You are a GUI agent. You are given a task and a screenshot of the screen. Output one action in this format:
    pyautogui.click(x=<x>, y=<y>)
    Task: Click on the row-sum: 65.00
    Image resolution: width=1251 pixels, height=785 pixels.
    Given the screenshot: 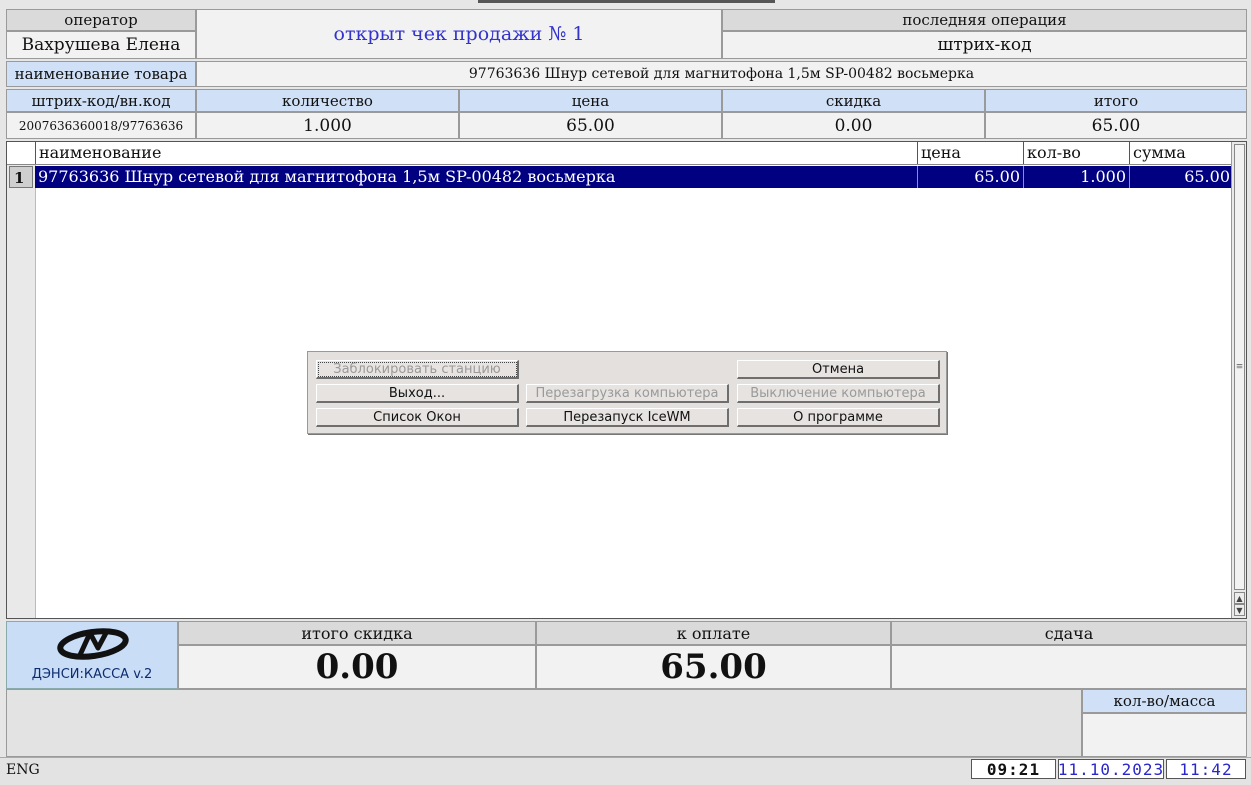 What is the action you would take?
    pyautogui.click(x=1181, y=177)
    